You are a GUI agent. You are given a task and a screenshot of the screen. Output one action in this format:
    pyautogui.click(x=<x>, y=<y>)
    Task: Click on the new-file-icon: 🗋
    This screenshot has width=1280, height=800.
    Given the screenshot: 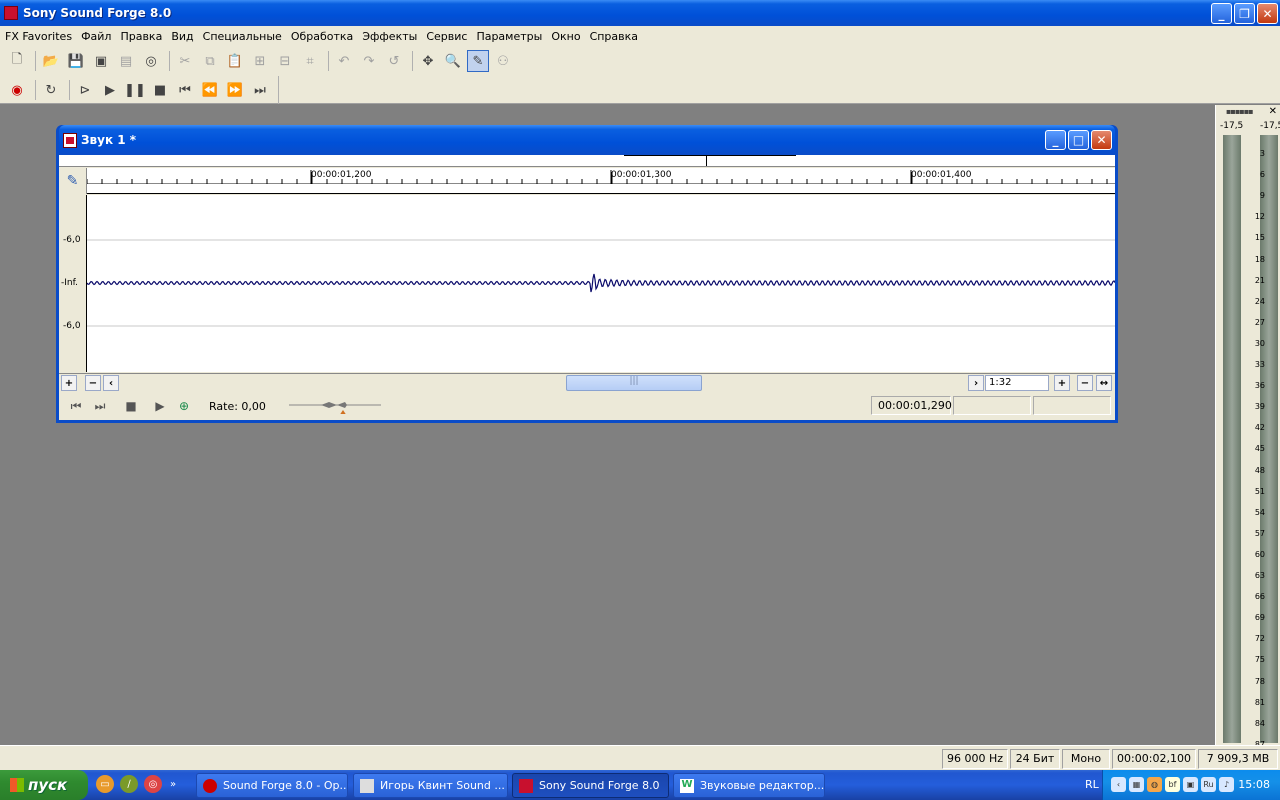 What is the action you would take?
    pyautogui.click(x=17, y=61)
    